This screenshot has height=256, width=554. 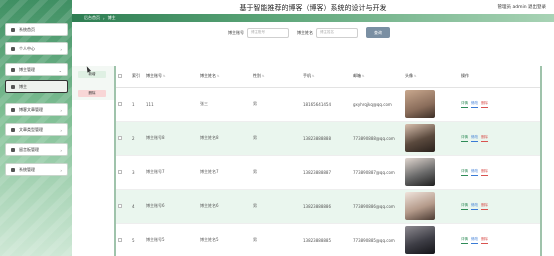 I want to click on cell-name: 张三, so click(x=224, y=104).